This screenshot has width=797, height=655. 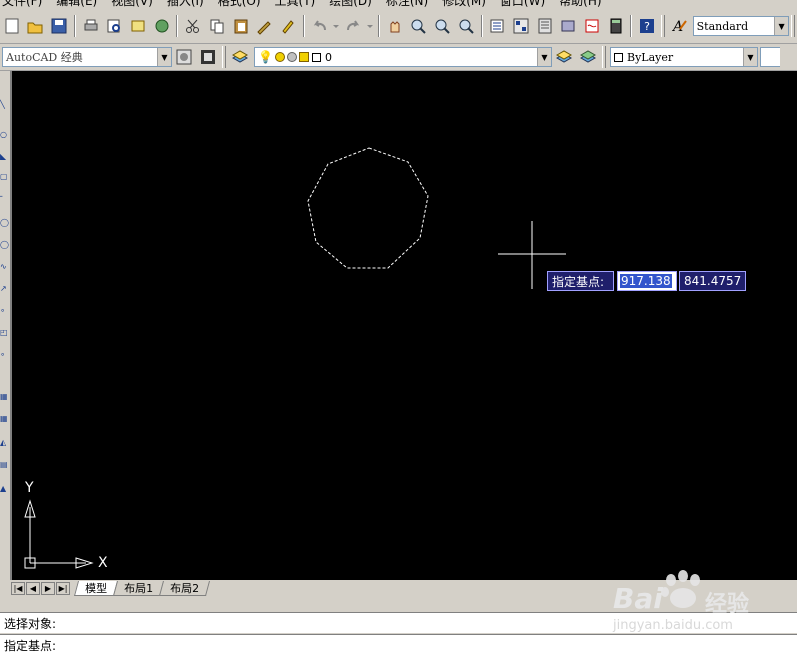 I want to click on tab-layout2-label: 布局2, so click(x=185, y=588).